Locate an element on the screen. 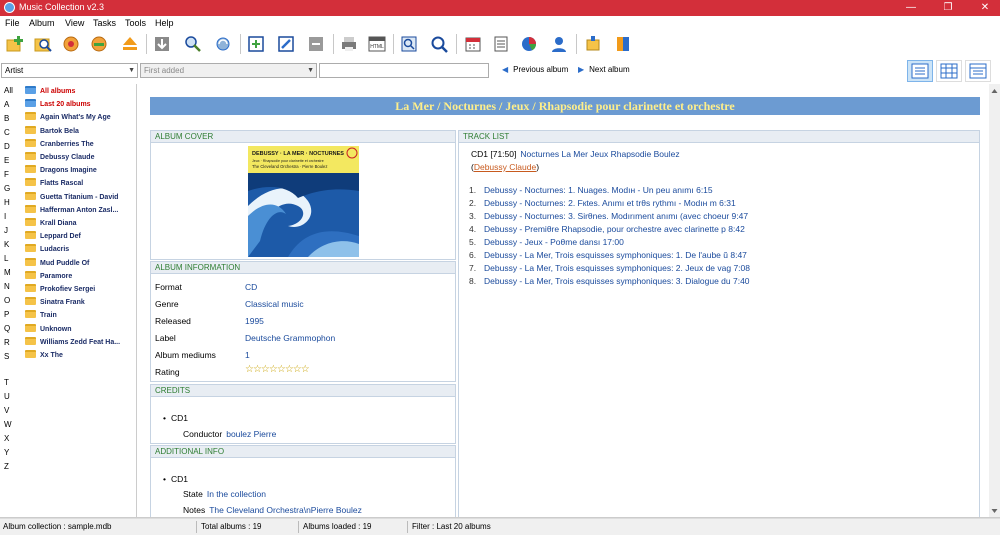 The image size is (1000, 535). menu-album: Album is located at coordinates (42, 23).